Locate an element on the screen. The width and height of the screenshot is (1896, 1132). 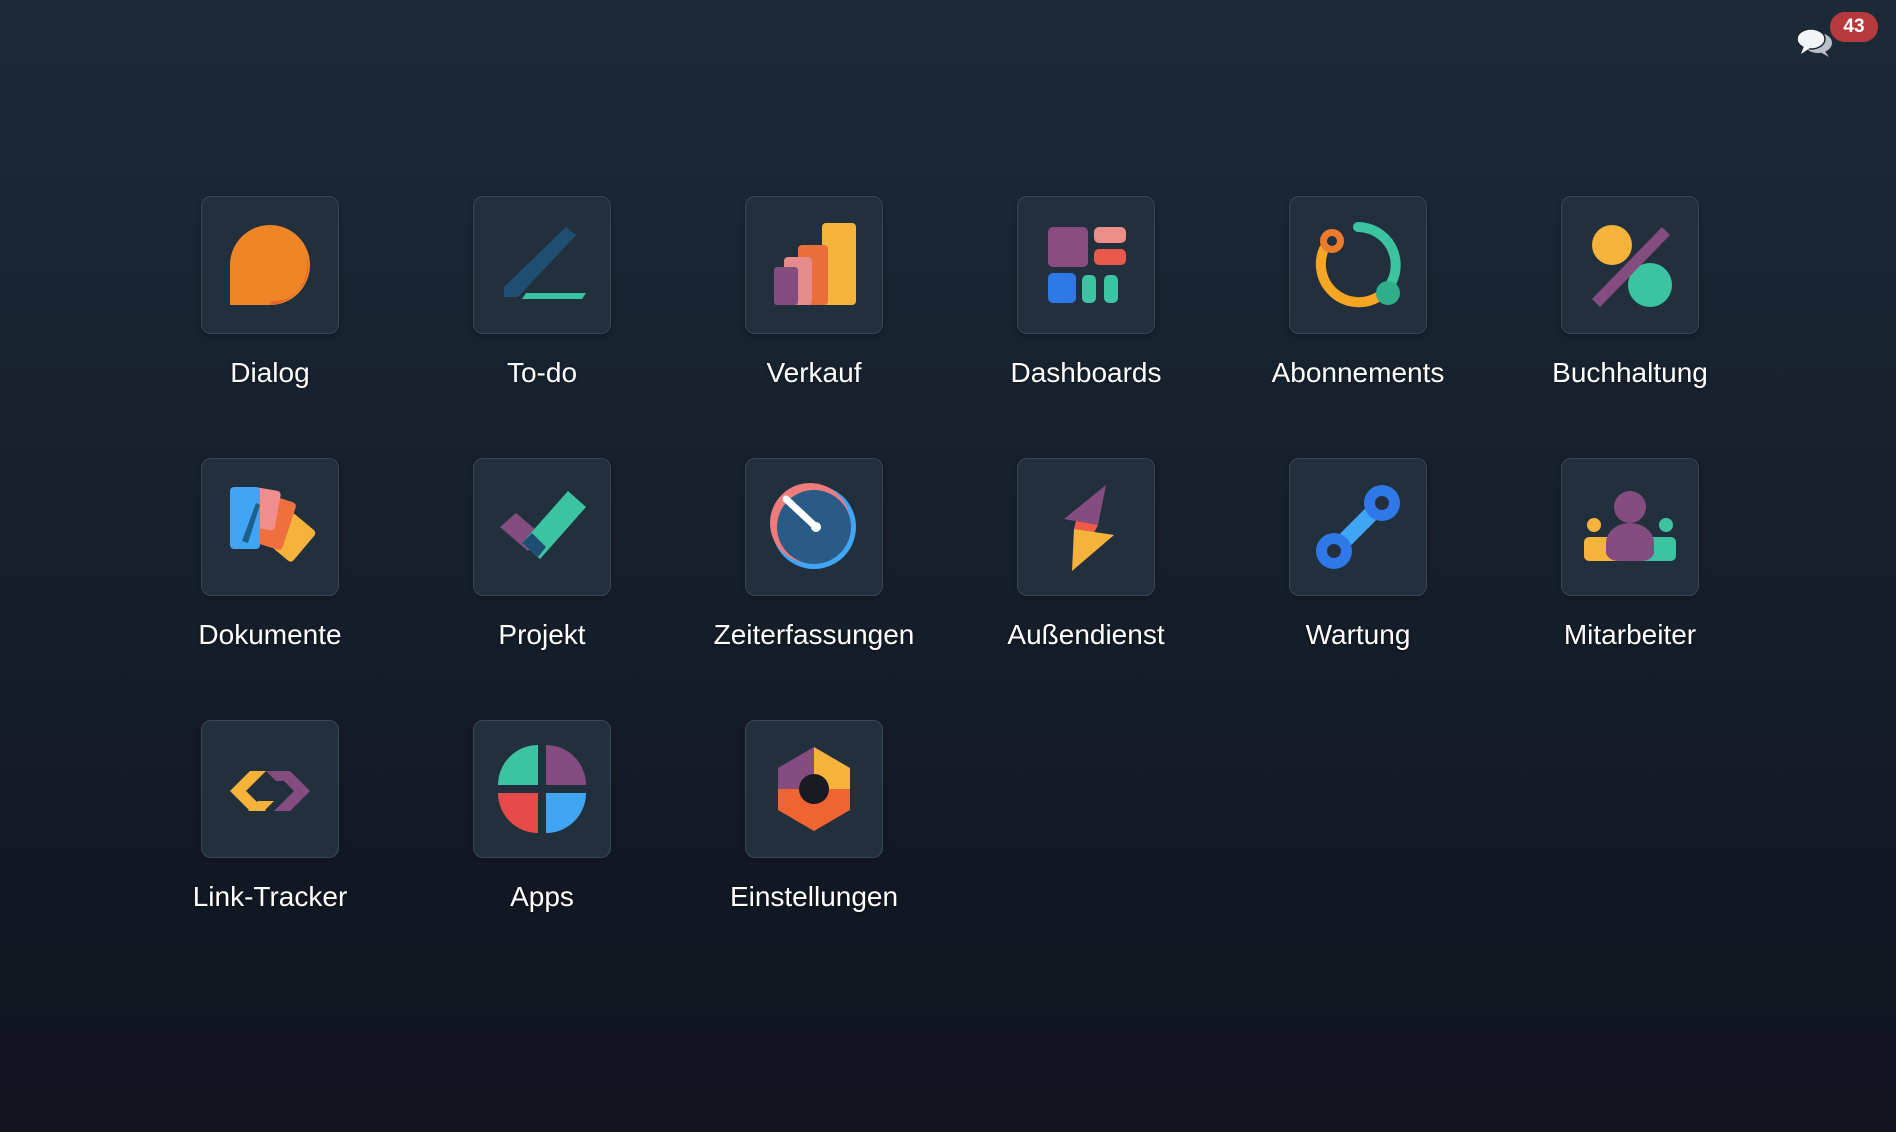
app-label: Außendienst is located at coordinates (1086, 634).